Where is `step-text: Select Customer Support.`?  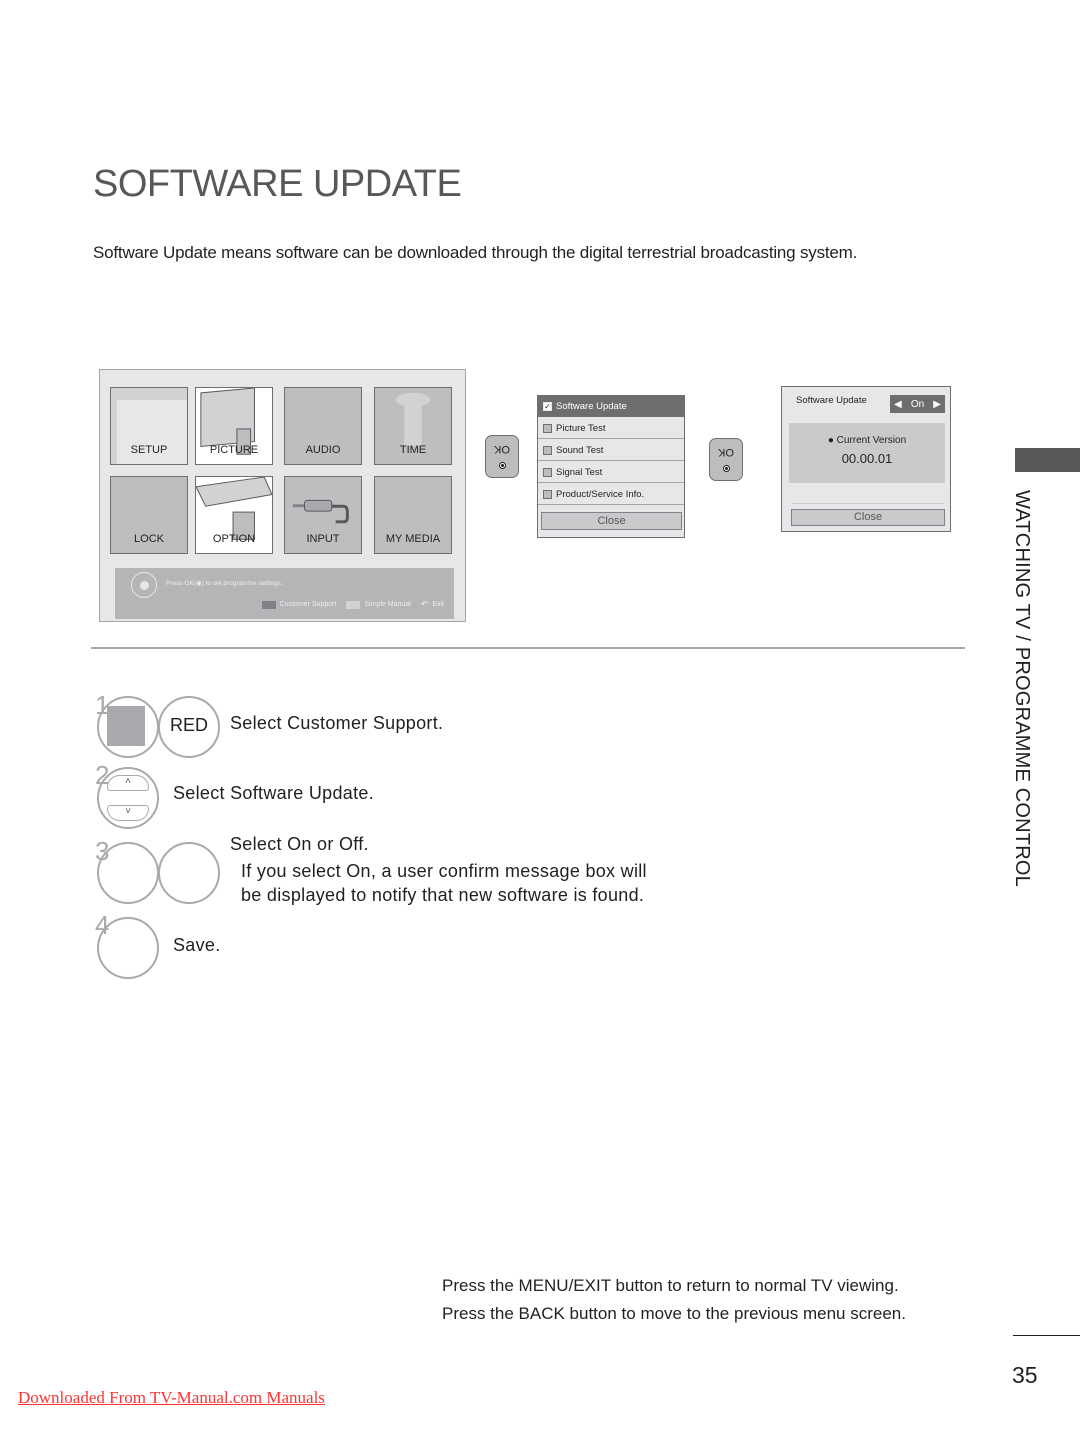
step-text: Select Customer Support. is located at coordinates (337, 723).